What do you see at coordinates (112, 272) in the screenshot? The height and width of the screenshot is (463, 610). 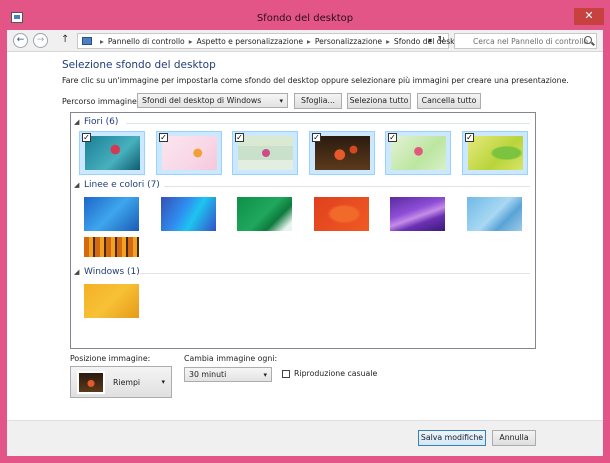 I see `group-label: Windows (1)` at bounding box center [112, 272].